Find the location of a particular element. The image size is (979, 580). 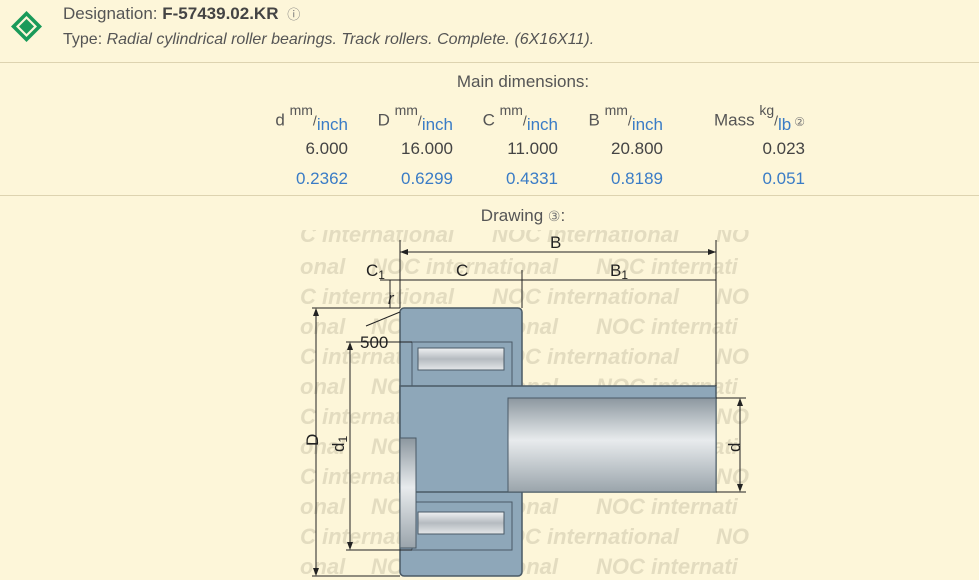

ina-logo-icon is located at coordinates (26, 26).